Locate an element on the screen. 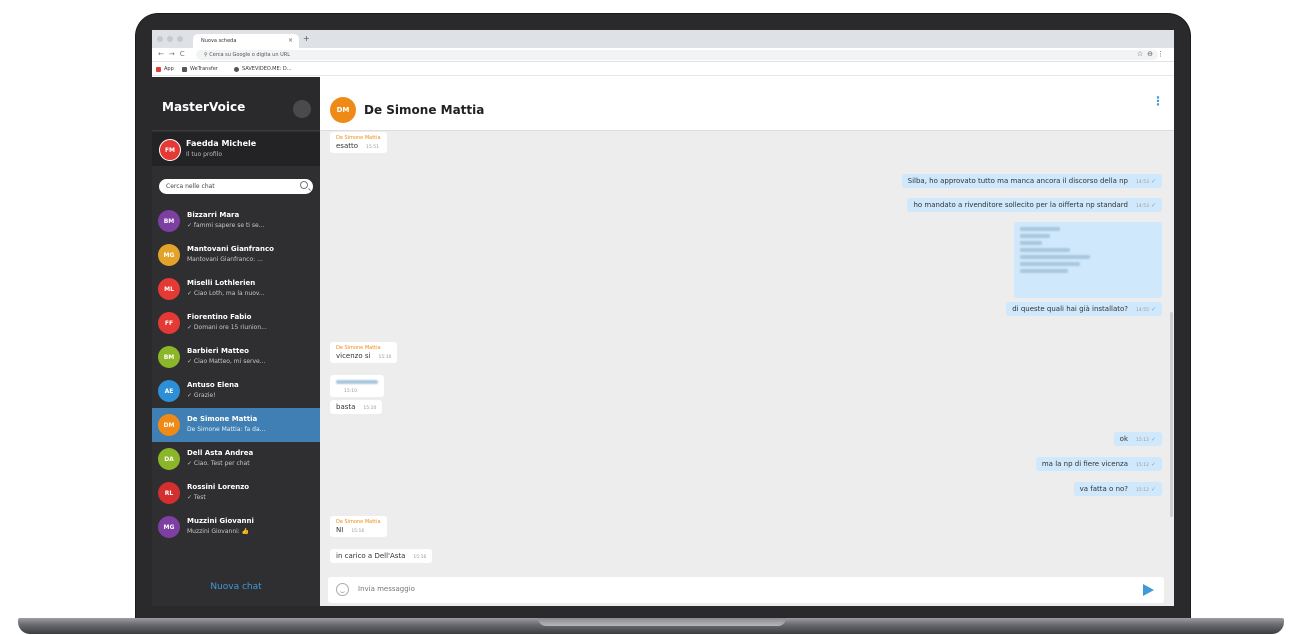  message-text: esatto is located at coordinates (347, 146).